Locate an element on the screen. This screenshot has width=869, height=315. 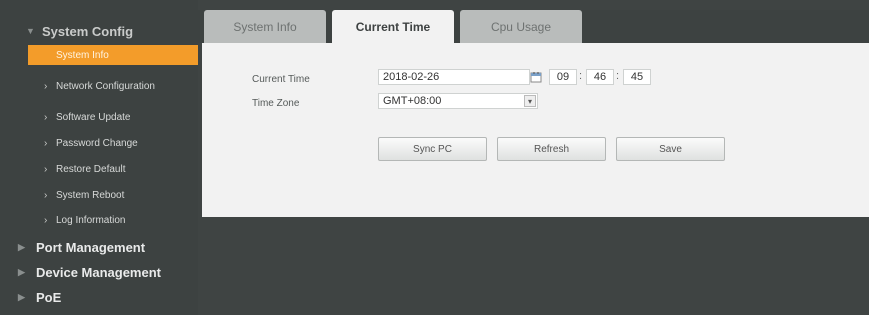
section-system-config-label: System Config is located at coordinates (88, 31).